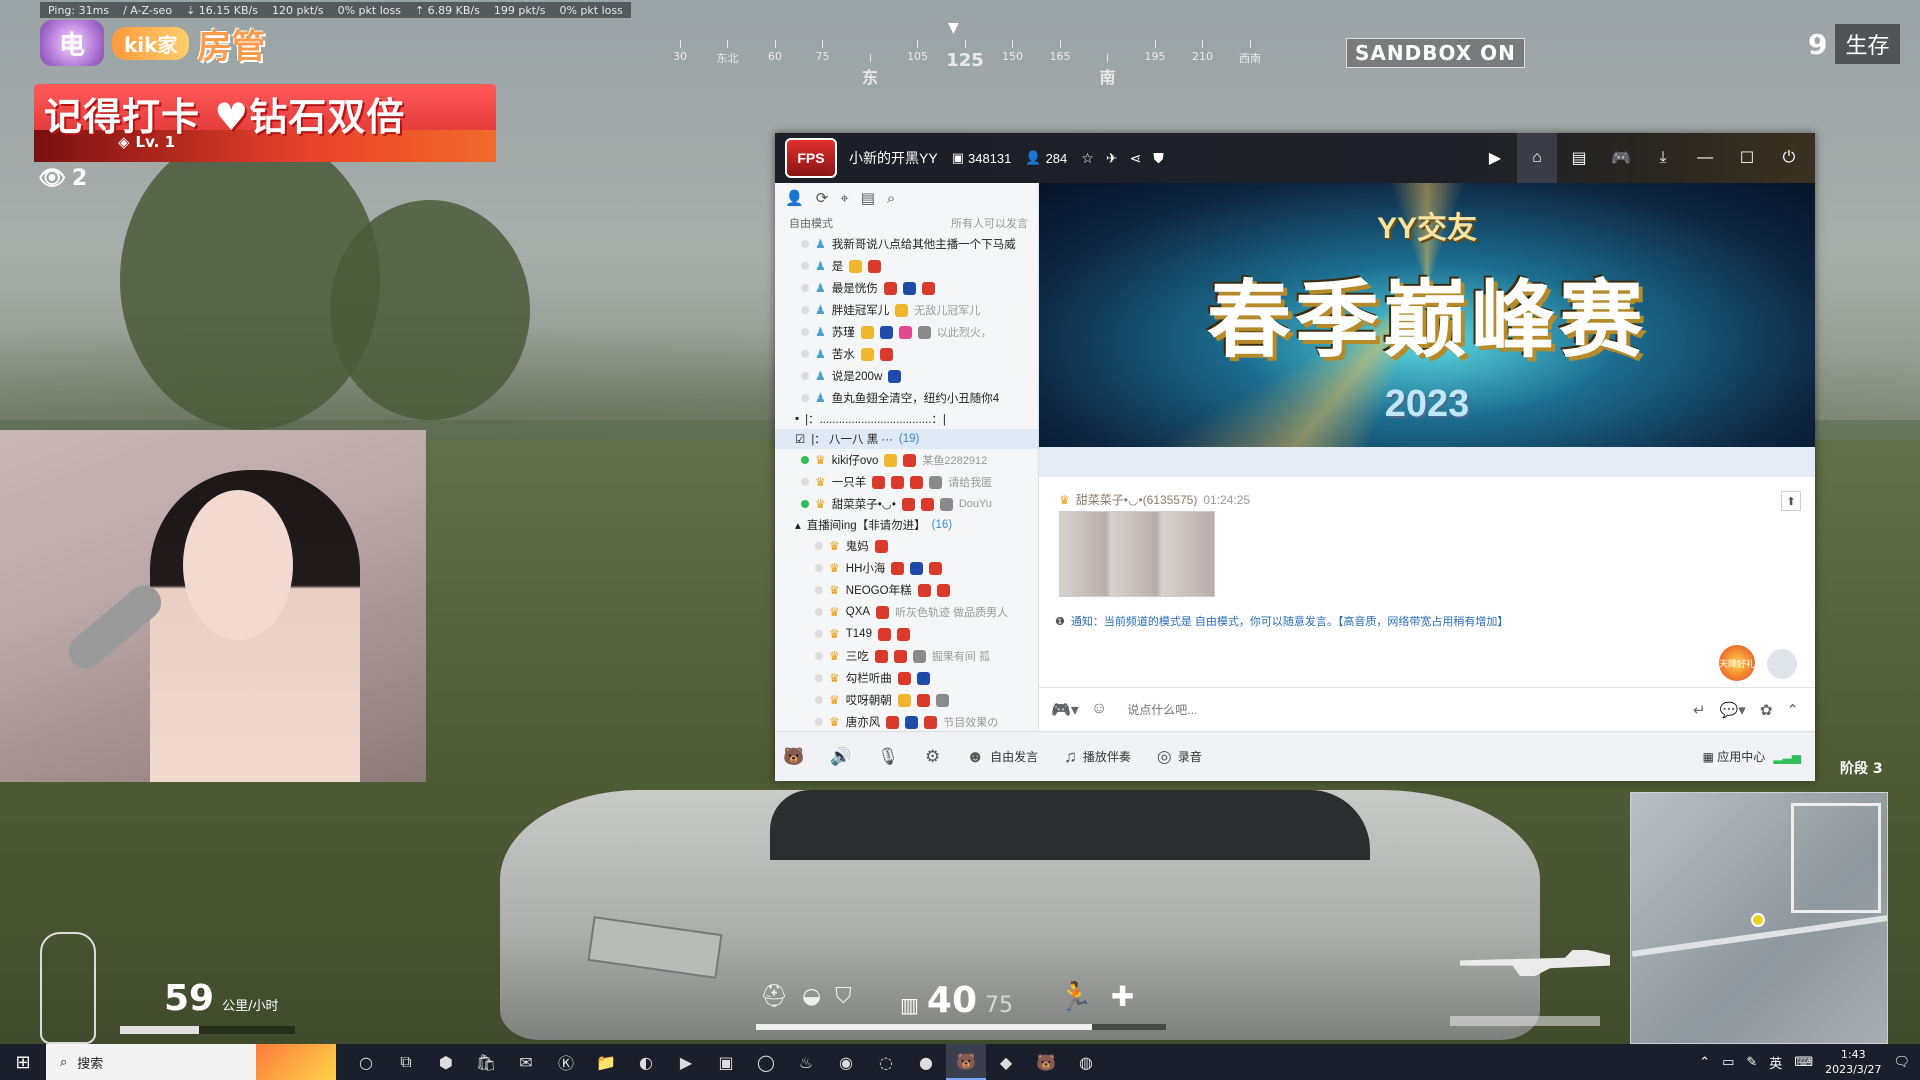 Image resolution: width=1920 pixels, height=1080 pixels. I want to click on user-list-item: ♛ 甜菜菜子•◡• DouYu, so click(906, 504).